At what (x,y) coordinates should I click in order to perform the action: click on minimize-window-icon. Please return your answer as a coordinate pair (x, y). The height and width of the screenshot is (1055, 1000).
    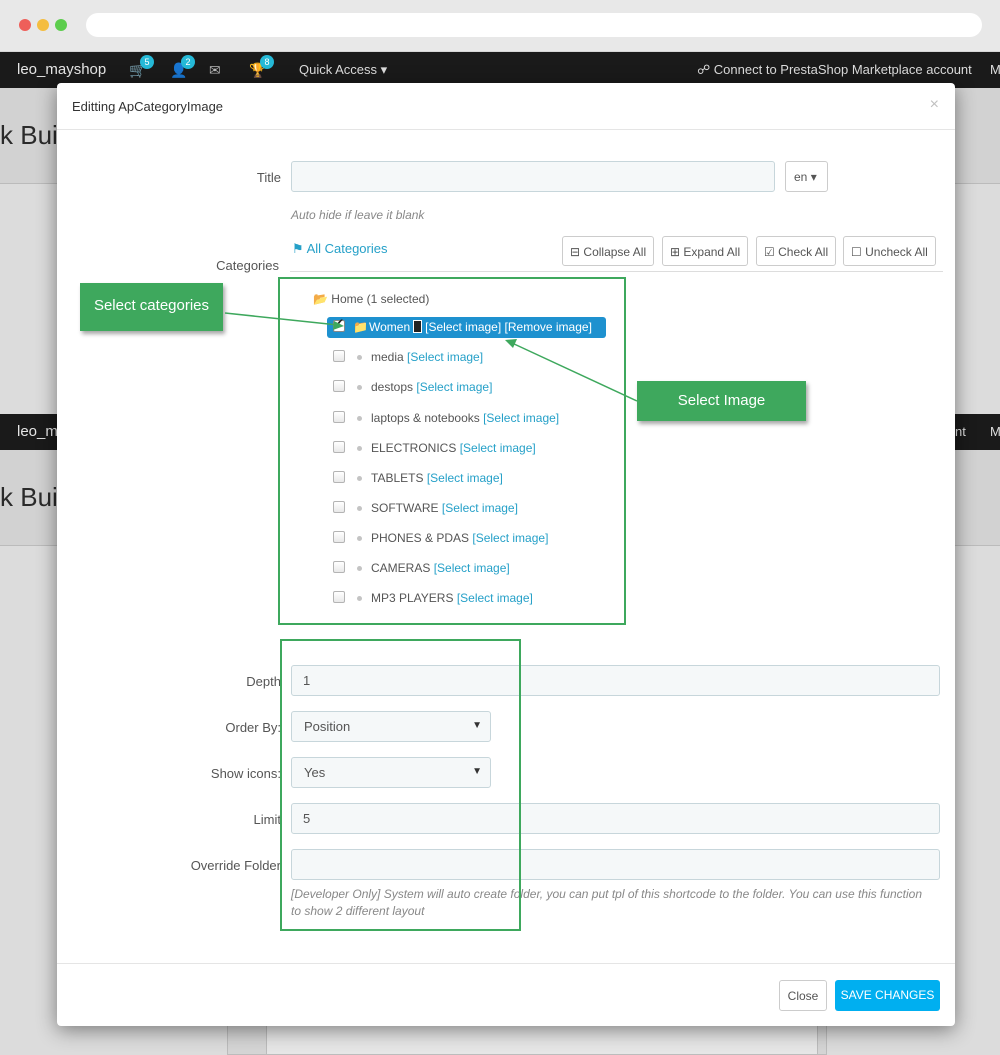
    Looking at the image, I should click on (43, 25).